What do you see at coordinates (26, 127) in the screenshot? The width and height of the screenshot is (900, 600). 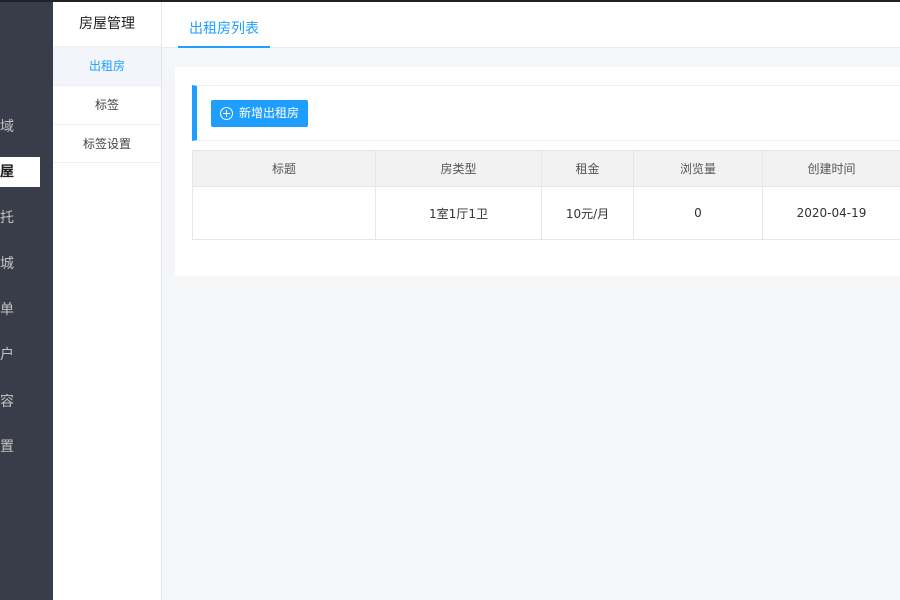 I see `main-nav-item-region: 区域` at bounding box center [26, 127].